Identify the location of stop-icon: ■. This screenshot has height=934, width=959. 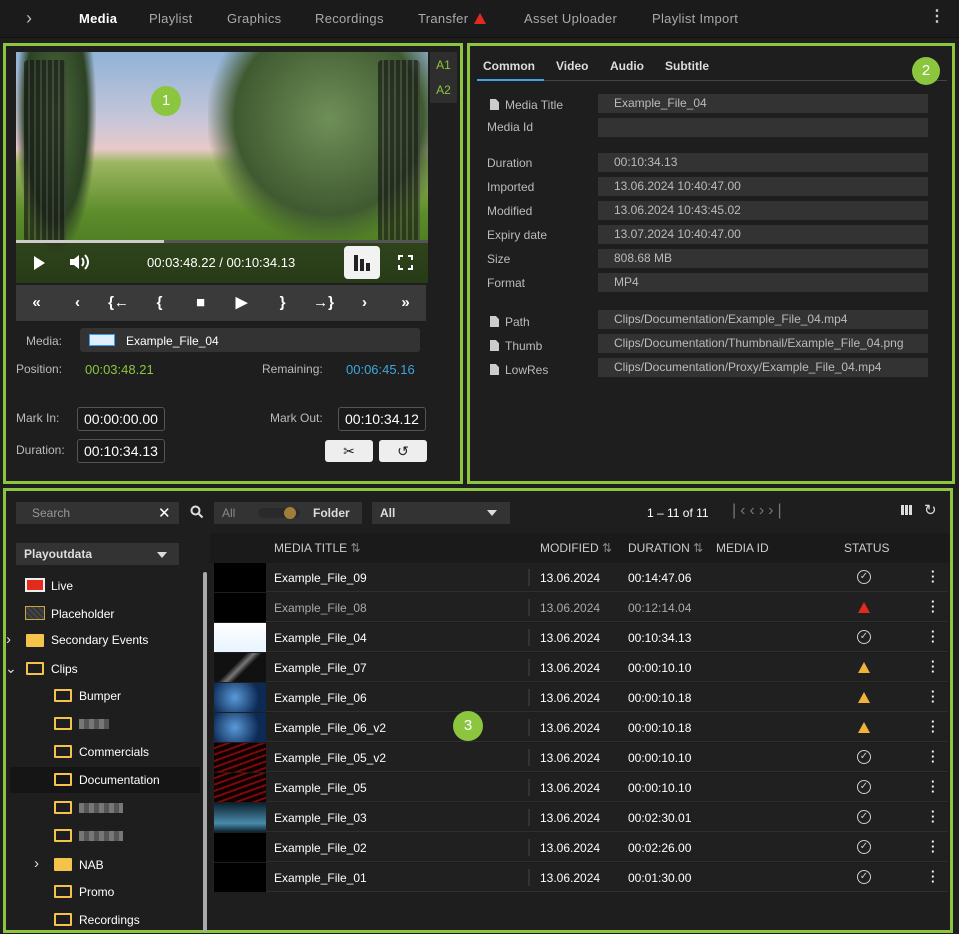
(200, 303).